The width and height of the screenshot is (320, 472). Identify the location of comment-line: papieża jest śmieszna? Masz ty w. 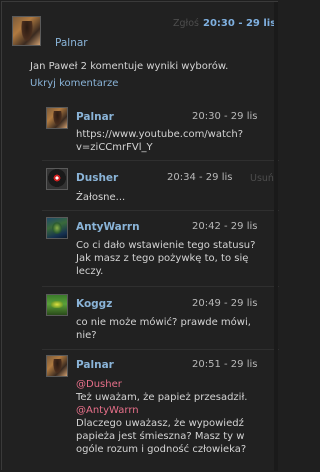
(160, 436).